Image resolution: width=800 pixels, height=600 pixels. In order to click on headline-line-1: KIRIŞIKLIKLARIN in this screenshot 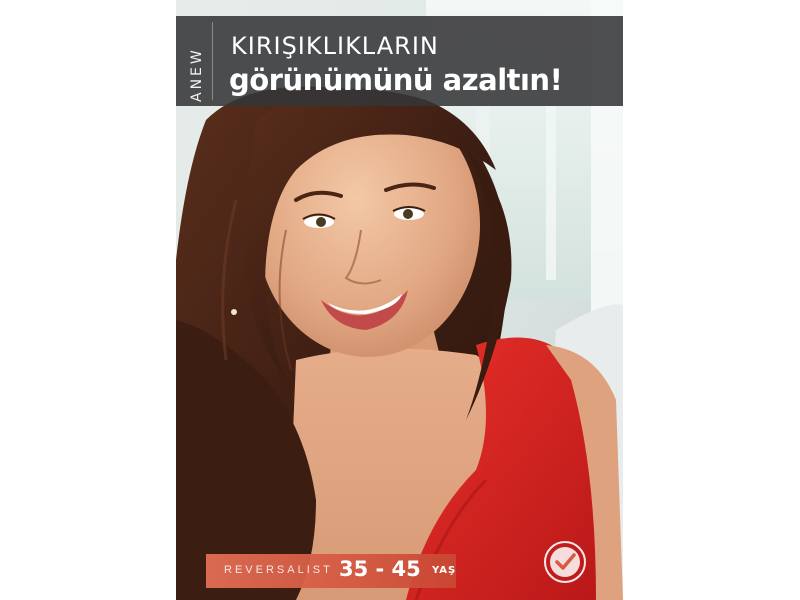, I will do `click(335, 46)`.